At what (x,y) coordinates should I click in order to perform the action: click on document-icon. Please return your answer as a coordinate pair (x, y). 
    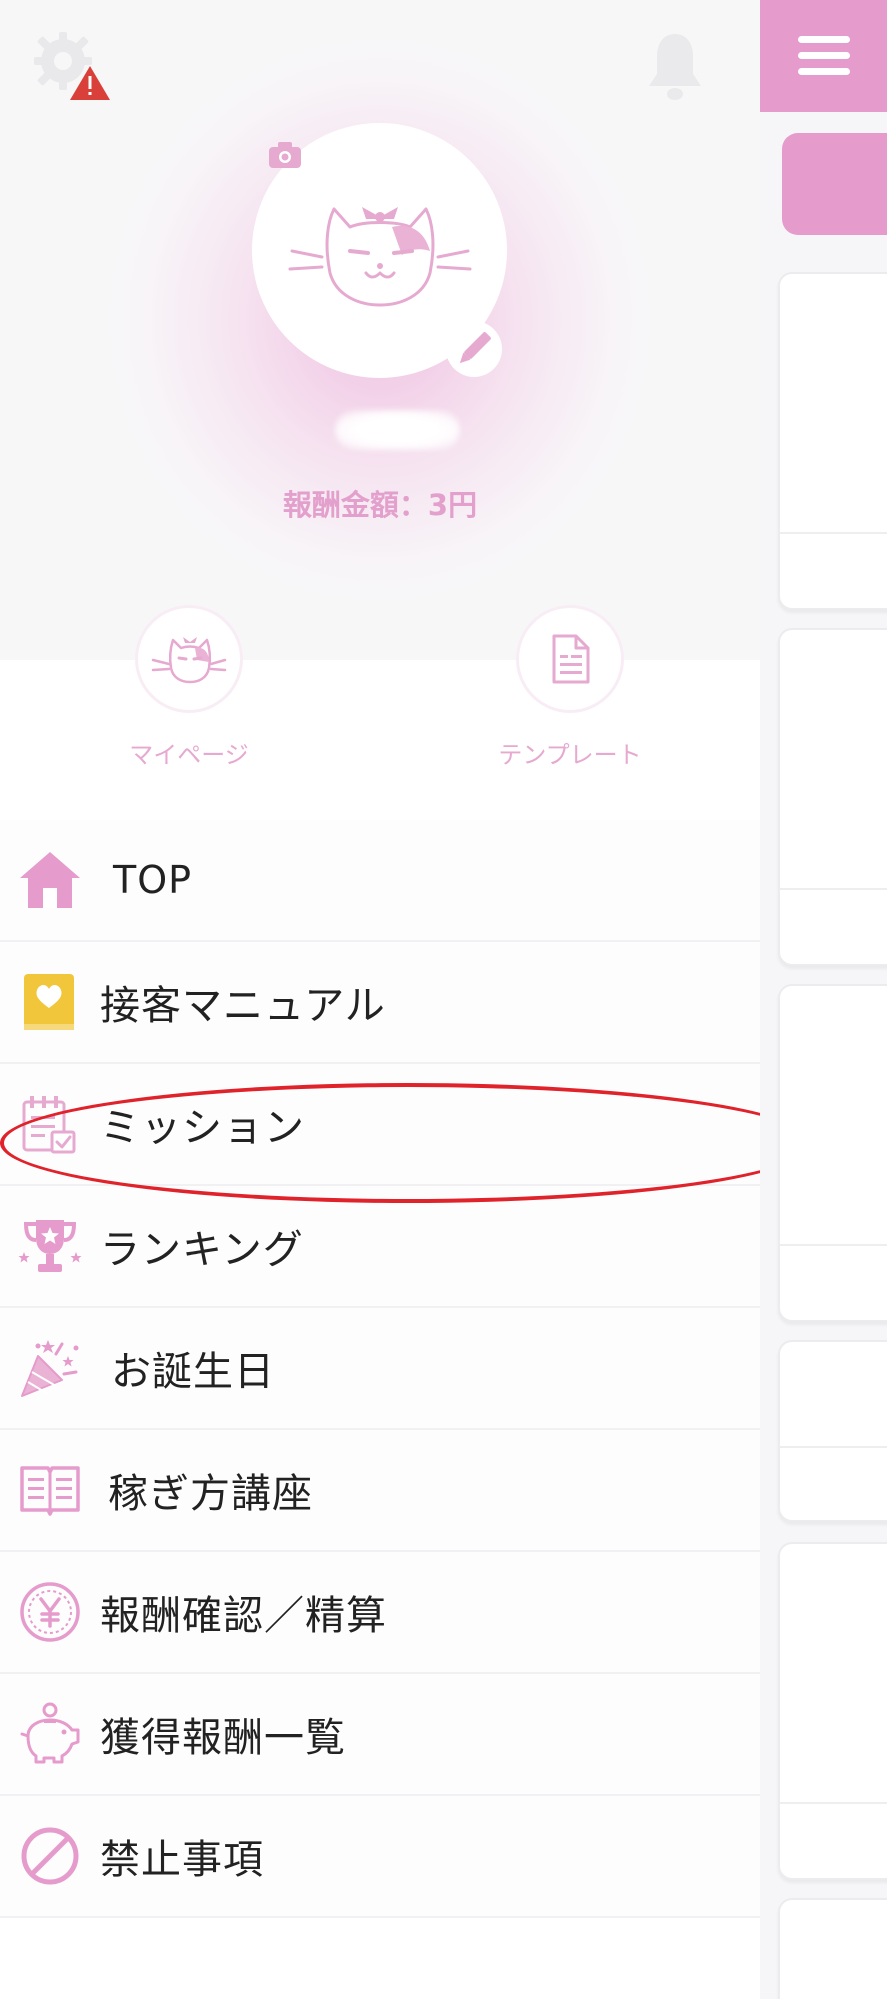
    Looking at the image, I should click on (571, 659).